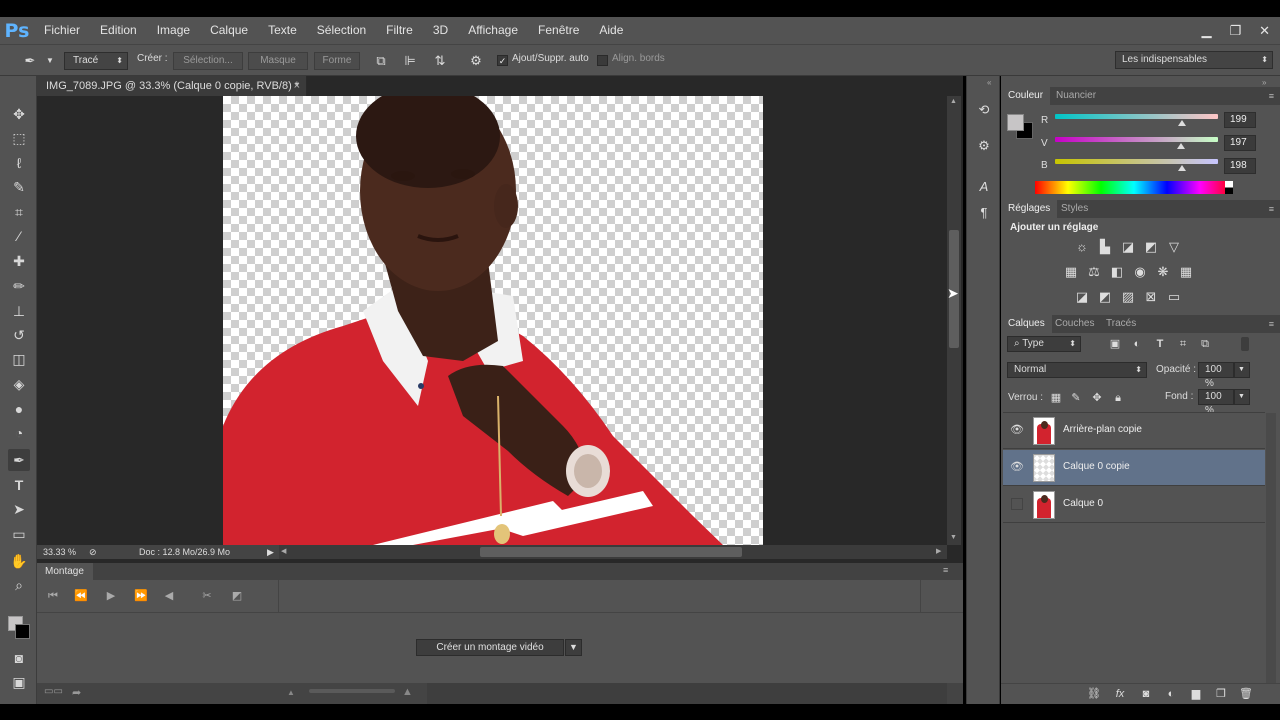 The image size is (1280, 720). Describe the element at coordinates (19, 286) in the screenshot. I see `brush-tool-icon: ✏` at that location.